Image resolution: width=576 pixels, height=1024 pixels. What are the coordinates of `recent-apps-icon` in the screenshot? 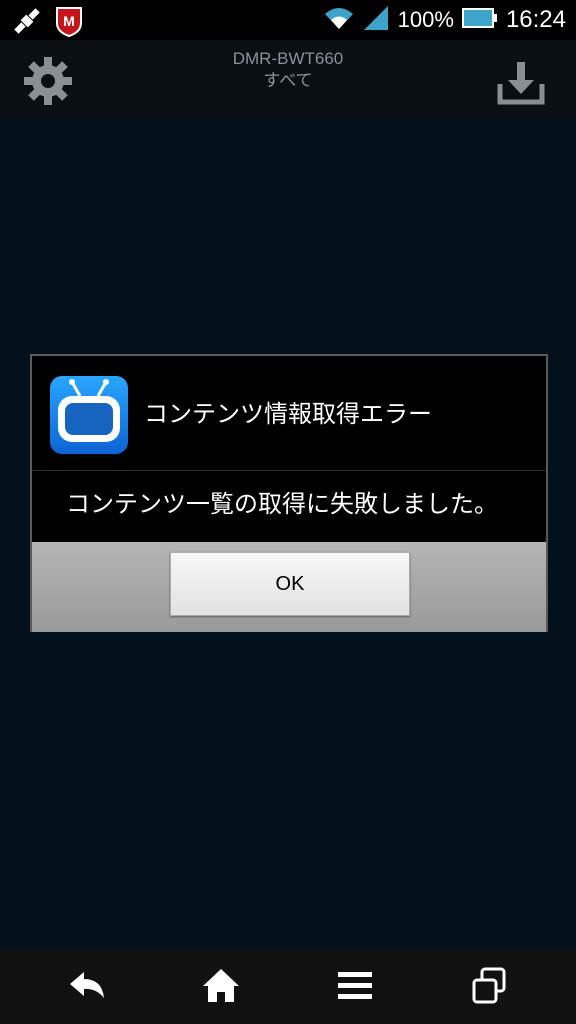 It's located at (489, 986).